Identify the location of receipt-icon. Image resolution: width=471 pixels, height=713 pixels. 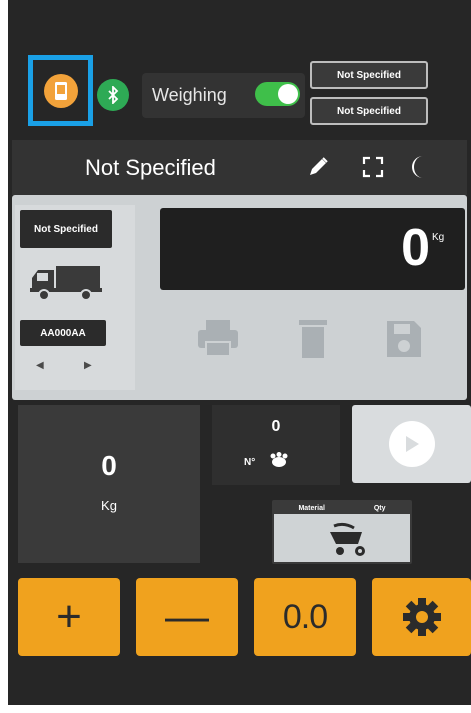
(60, 90).